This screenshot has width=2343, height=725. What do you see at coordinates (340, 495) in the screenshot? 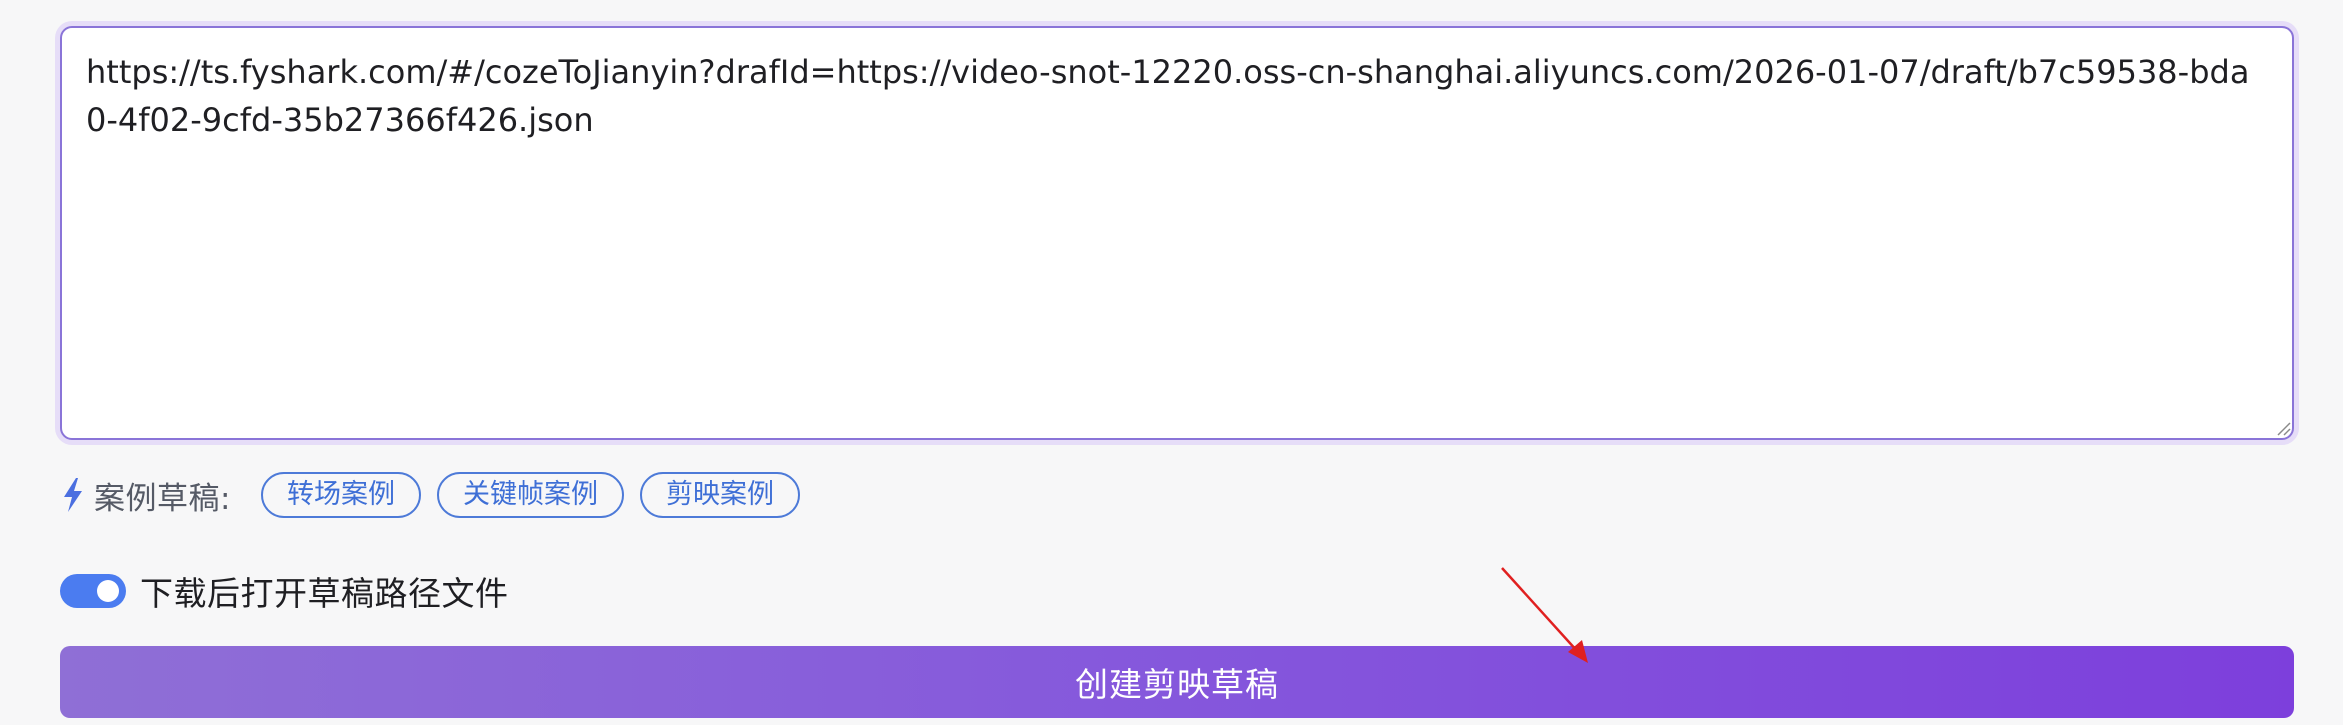
I see `example-chip-transition: 转场案例` at bounding box center [340, 495].